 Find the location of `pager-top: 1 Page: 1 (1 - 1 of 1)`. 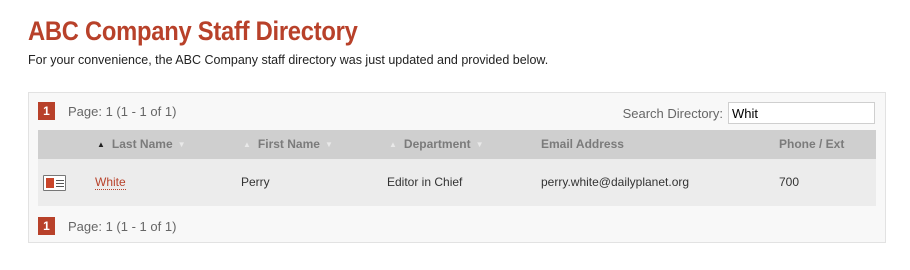

pager-top: 1 Page: 1 (1 - 1 of 1) is located at coordinates (107, 111).